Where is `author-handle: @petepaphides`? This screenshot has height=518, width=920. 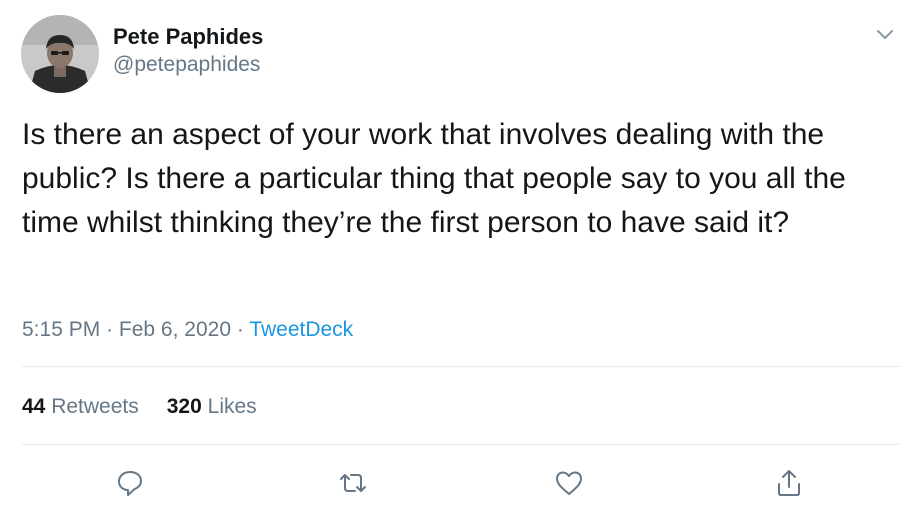 author-handle: @petepaphides is located at coordinates (188, 65).